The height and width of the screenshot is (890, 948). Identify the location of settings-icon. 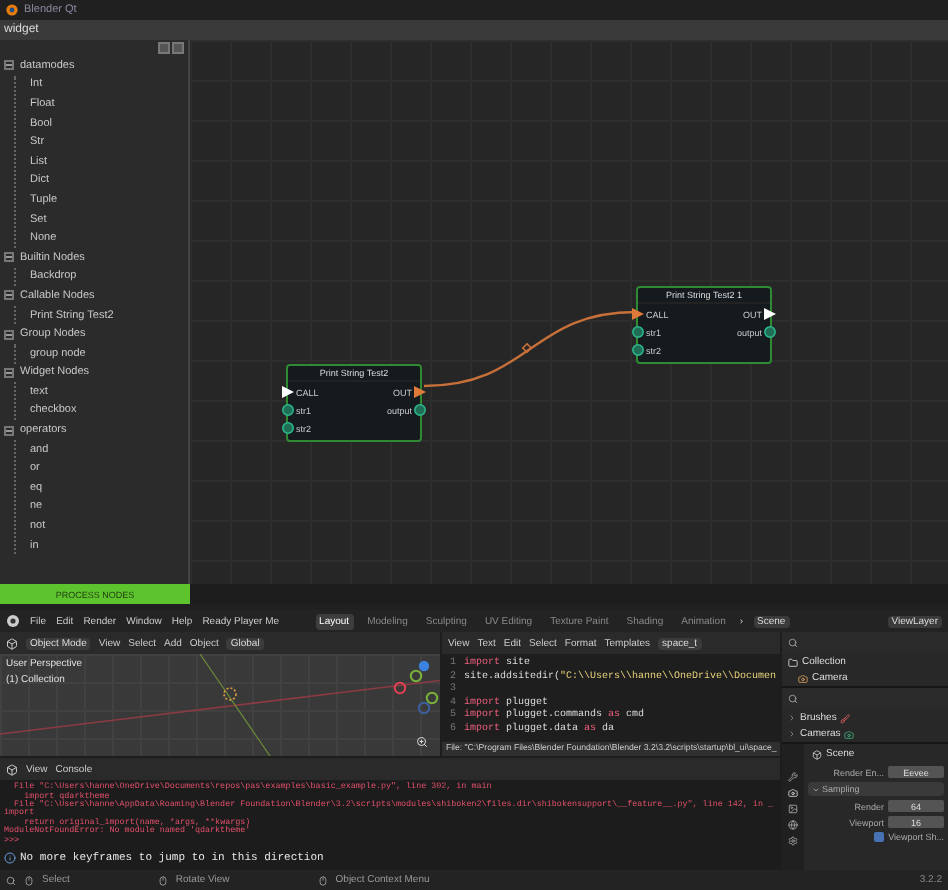
(793, 841).